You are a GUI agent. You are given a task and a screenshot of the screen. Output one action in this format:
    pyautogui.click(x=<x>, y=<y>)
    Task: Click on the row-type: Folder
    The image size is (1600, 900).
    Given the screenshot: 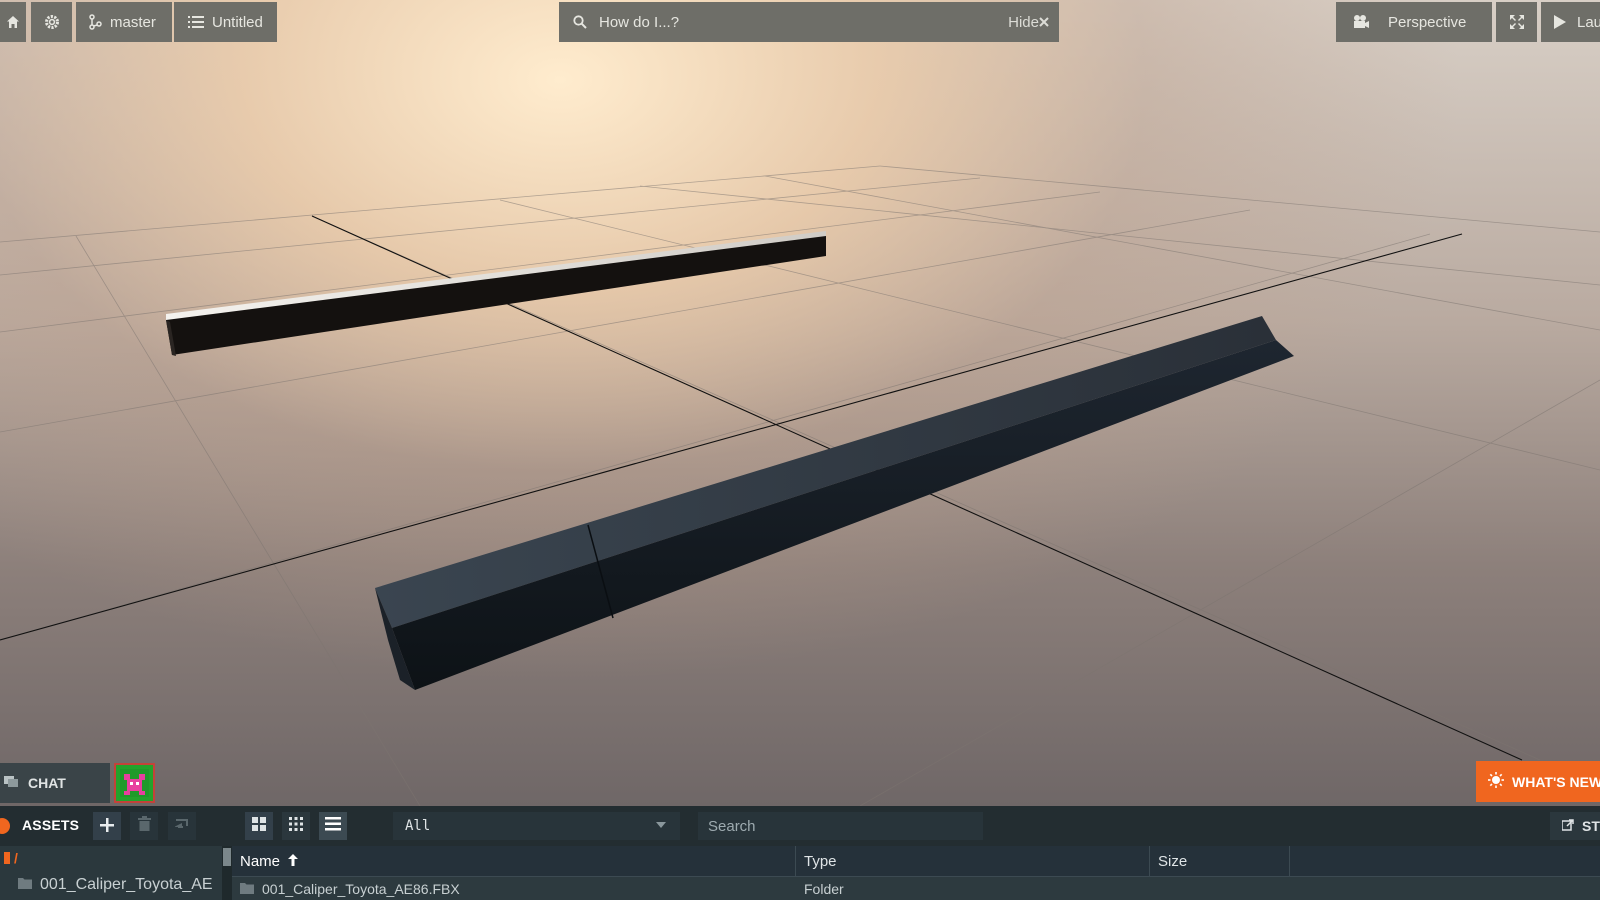 What is the action you would take?
    pyautogui.click(x=824, y=889)
    